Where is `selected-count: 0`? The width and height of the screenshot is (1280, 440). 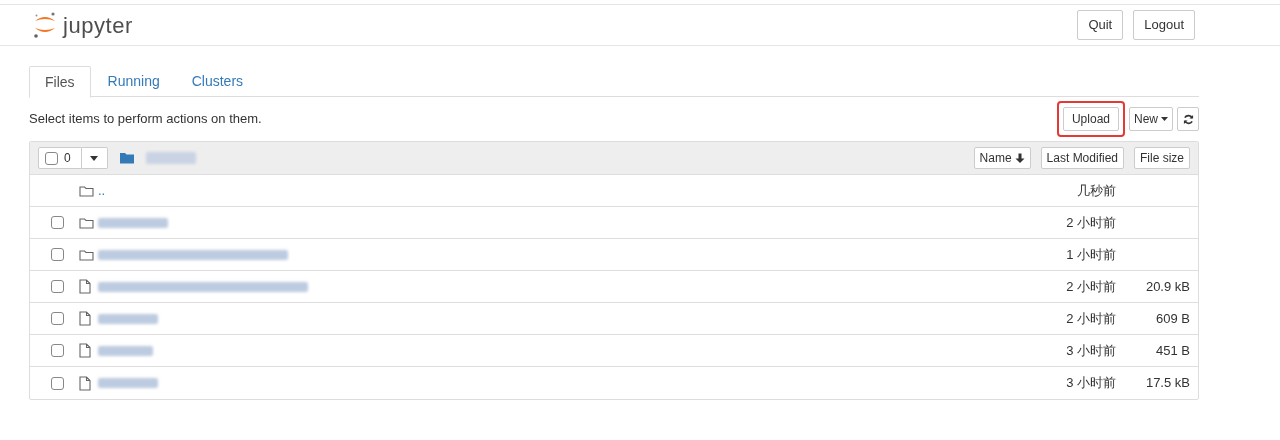
selected-count: 0 is located at coordinates (68, 158).